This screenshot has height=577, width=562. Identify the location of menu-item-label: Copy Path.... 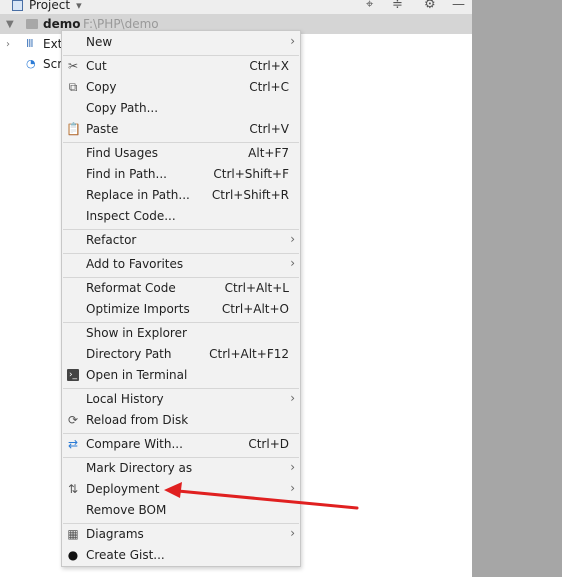
(122, 108).